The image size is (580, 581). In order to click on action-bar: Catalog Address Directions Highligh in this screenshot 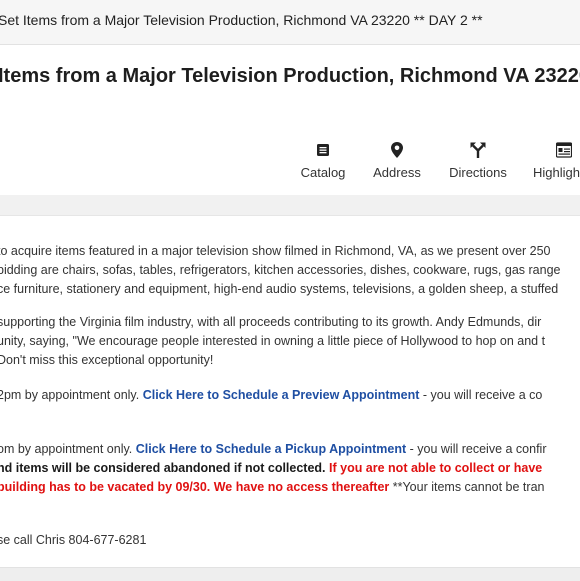, I will do `click(290, 161)`.